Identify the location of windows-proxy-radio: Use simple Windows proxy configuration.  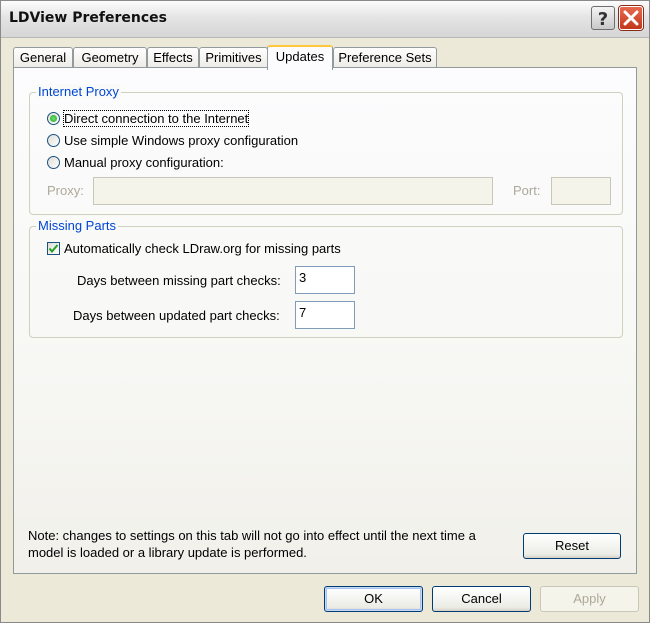
(172, 140).